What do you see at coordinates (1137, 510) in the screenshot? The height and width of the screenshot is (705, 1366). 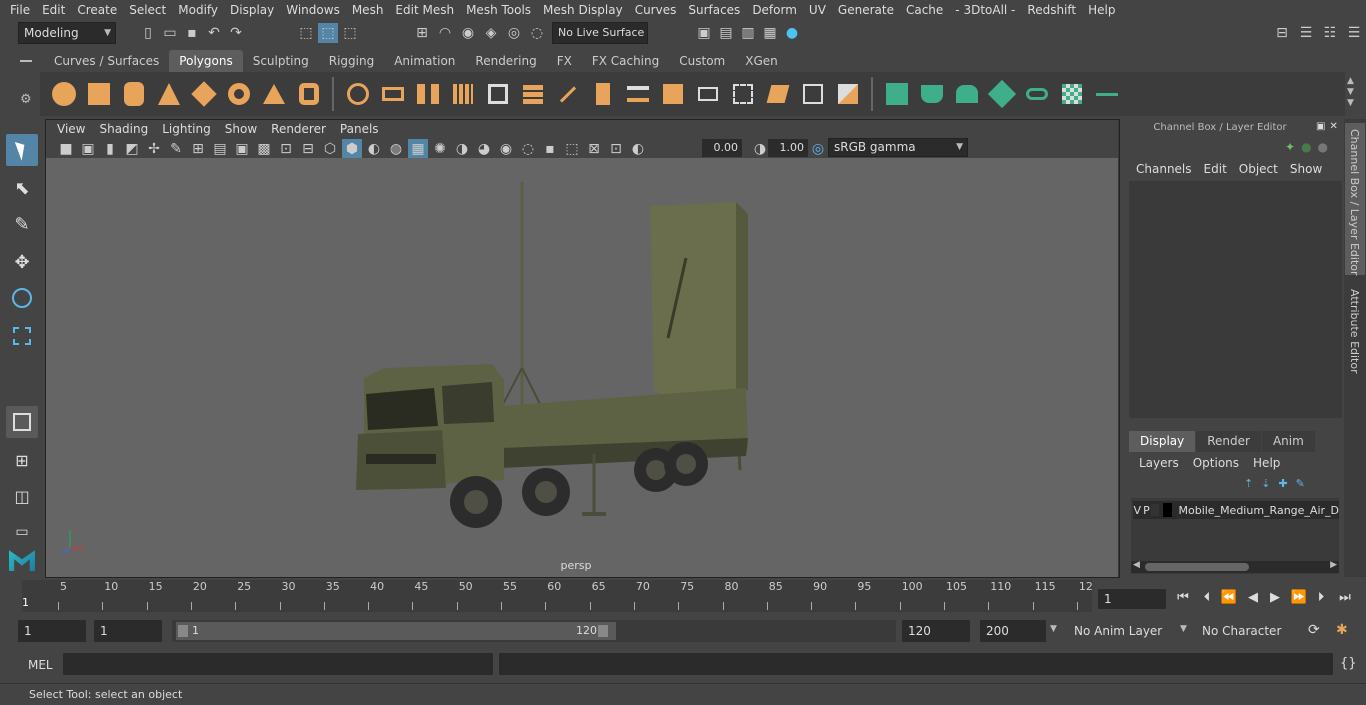 I see `layer-visibility-toggle: V` at bounding box center [1137, 510].